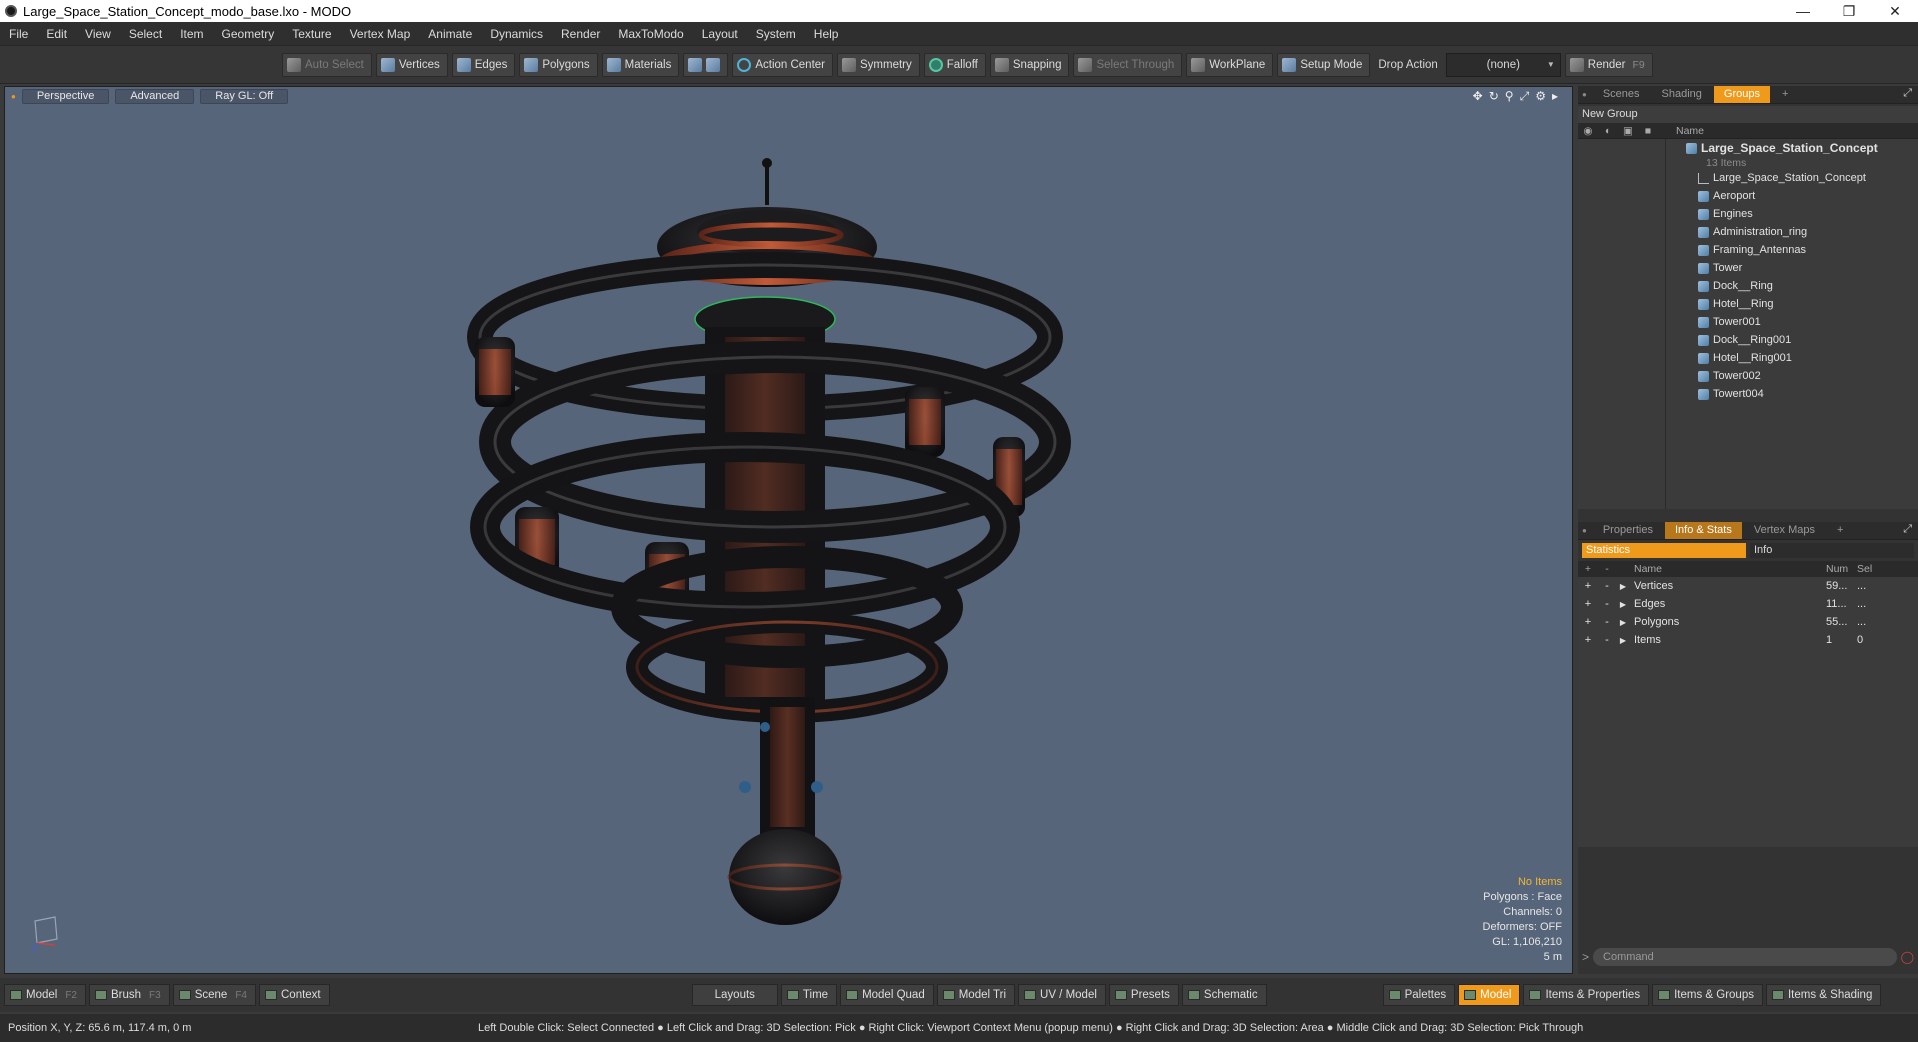 The image size is (1918, 1042). What do you see at coordinates (1489, 995) in the screenshot?
I see `model-layout-button: Model` at bounding box center [1489, 995].